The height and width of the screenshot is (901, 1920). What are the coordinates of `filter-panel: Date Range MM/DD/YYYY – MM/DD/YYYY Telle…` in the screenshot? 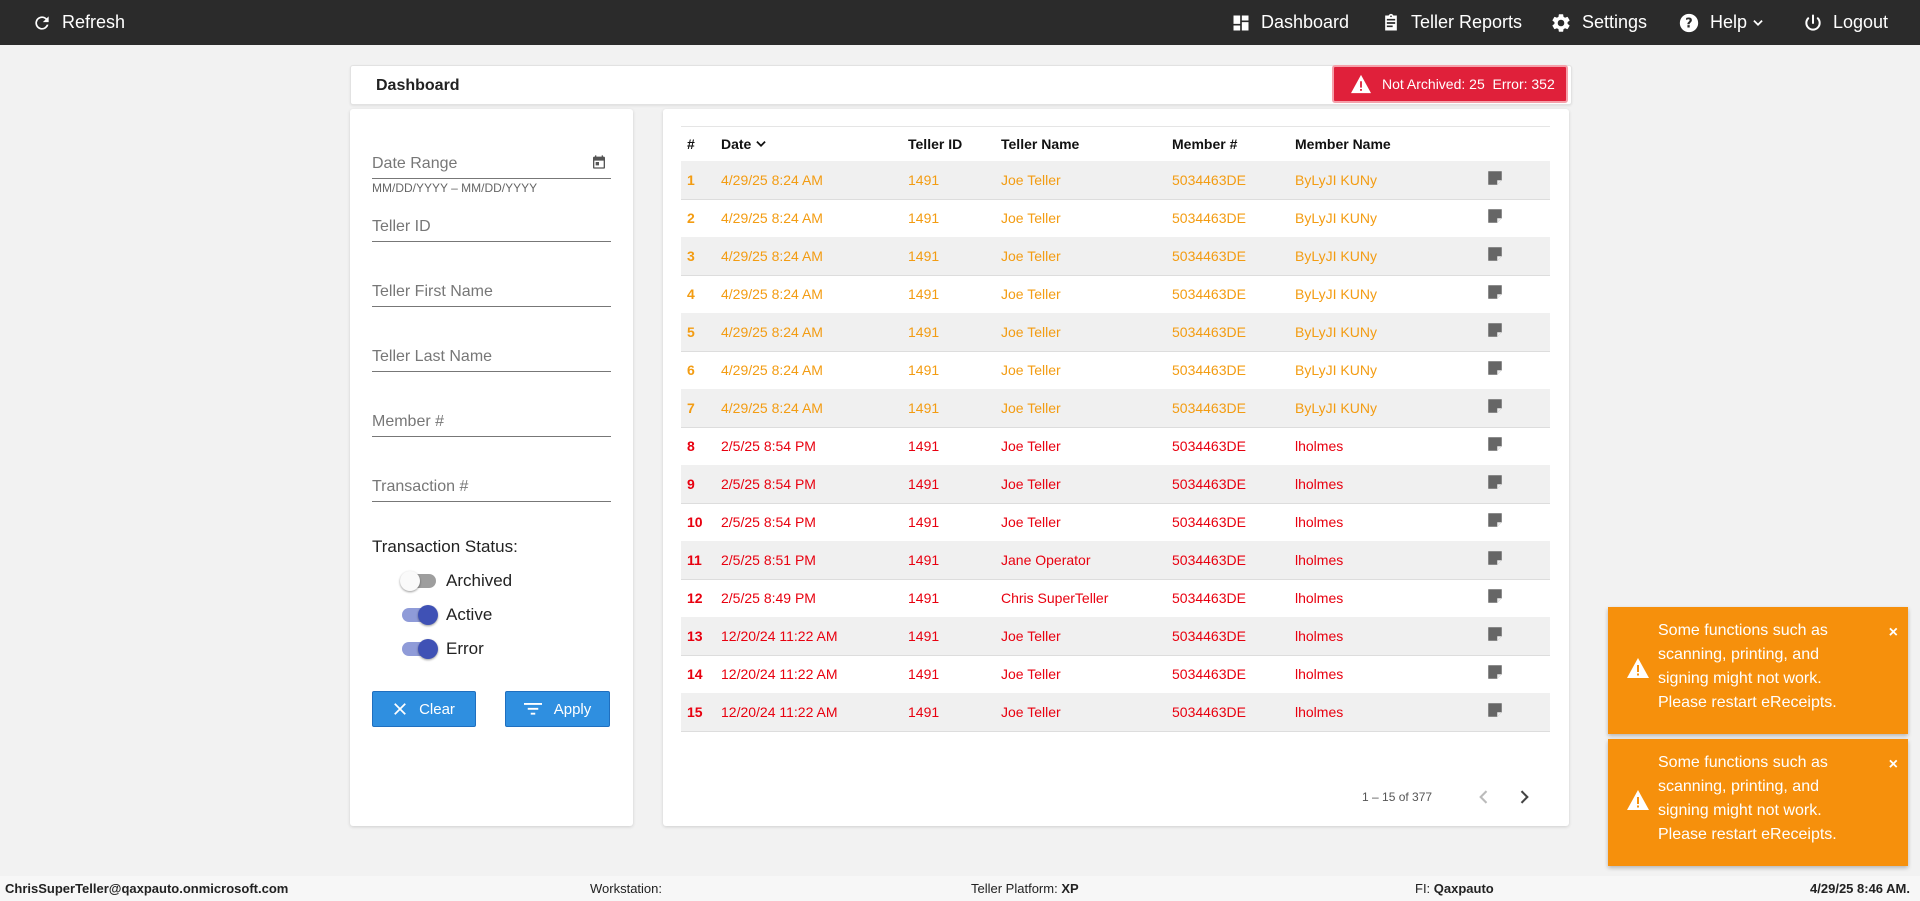 It's located at (491, 467).